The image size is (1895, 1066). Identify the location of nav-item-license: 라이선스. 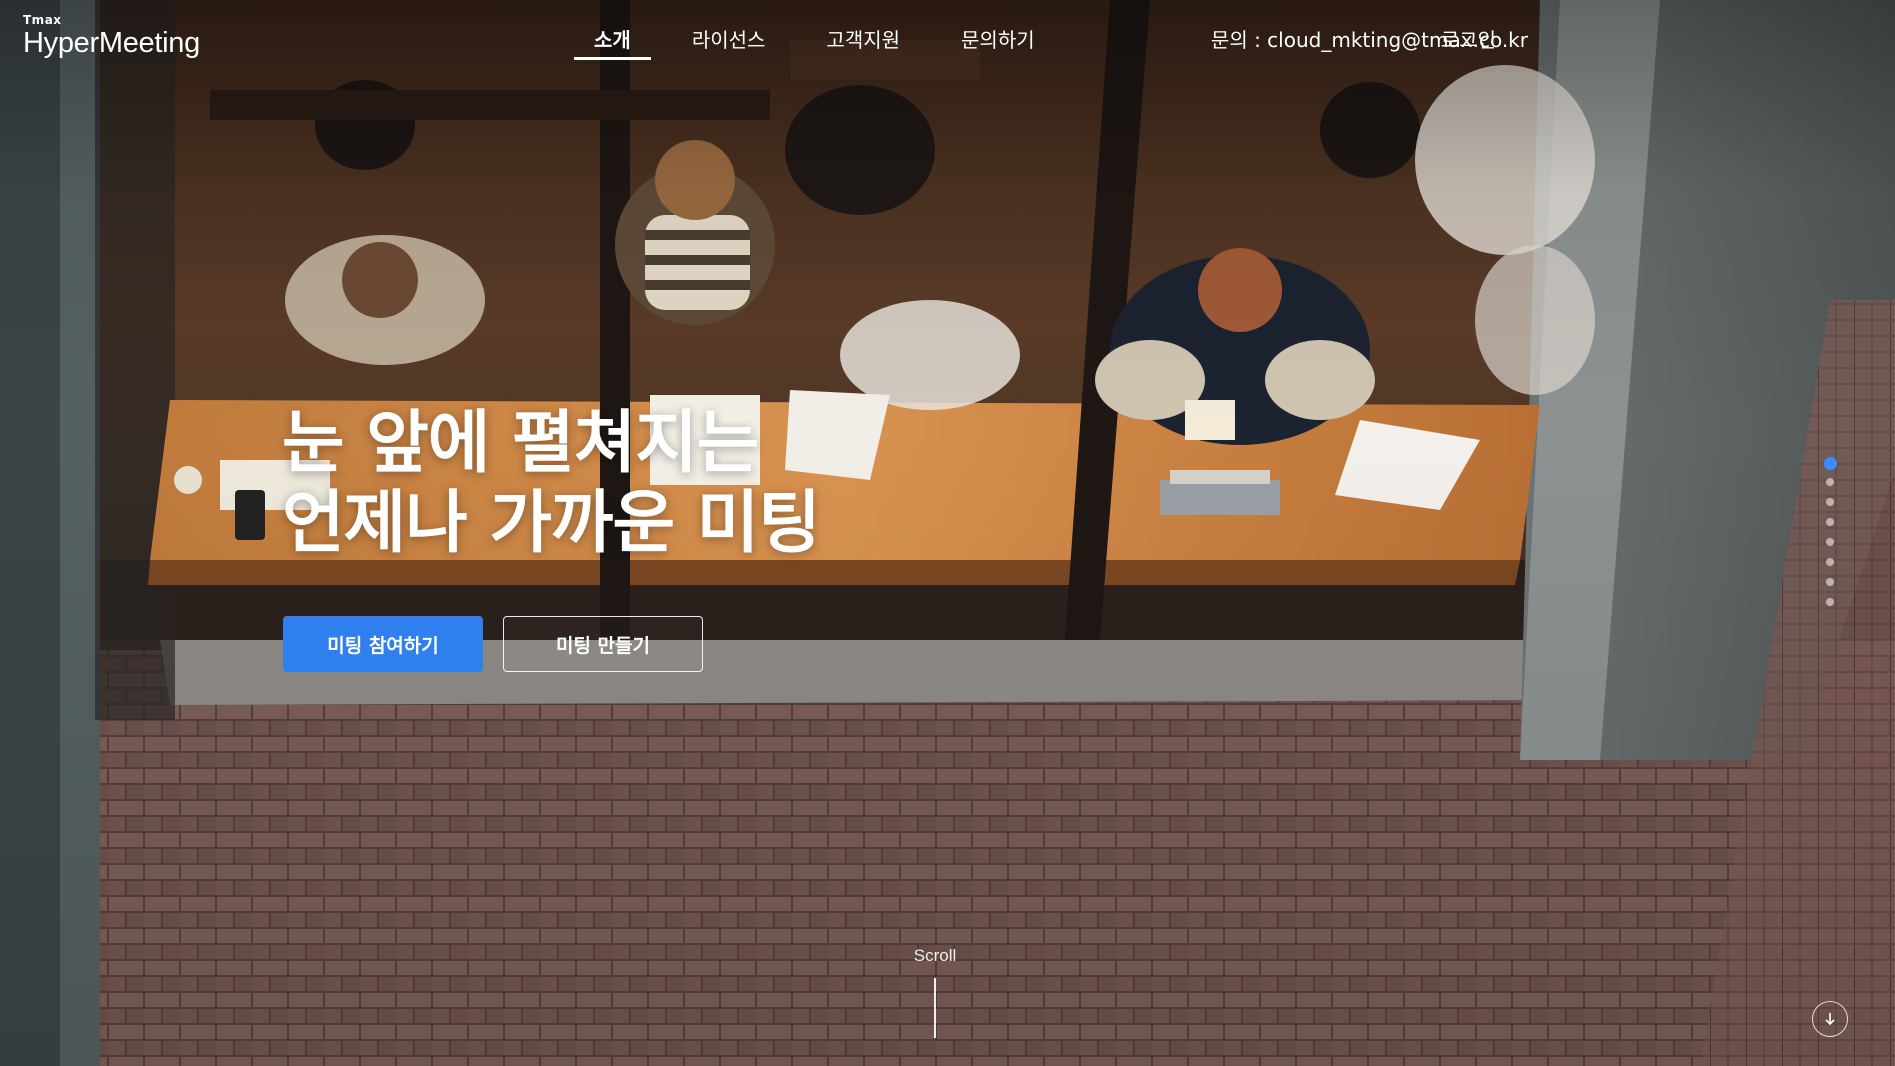
(729, 31).